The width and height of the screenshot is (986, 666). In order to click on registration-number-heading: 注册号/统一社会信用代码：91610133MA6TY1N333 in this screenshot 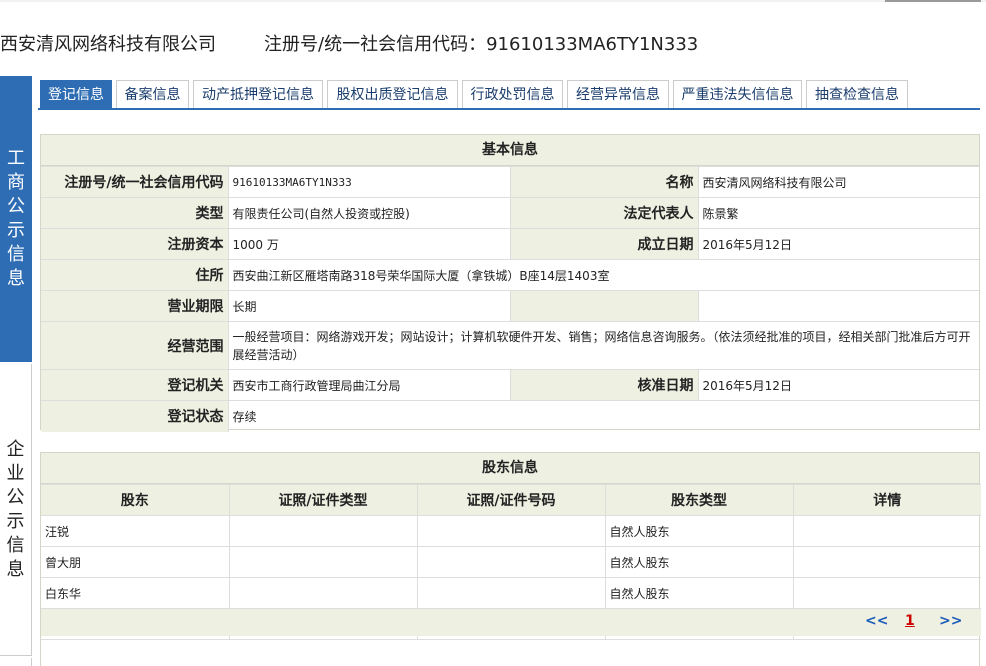, I will do `click(481, 44)`.